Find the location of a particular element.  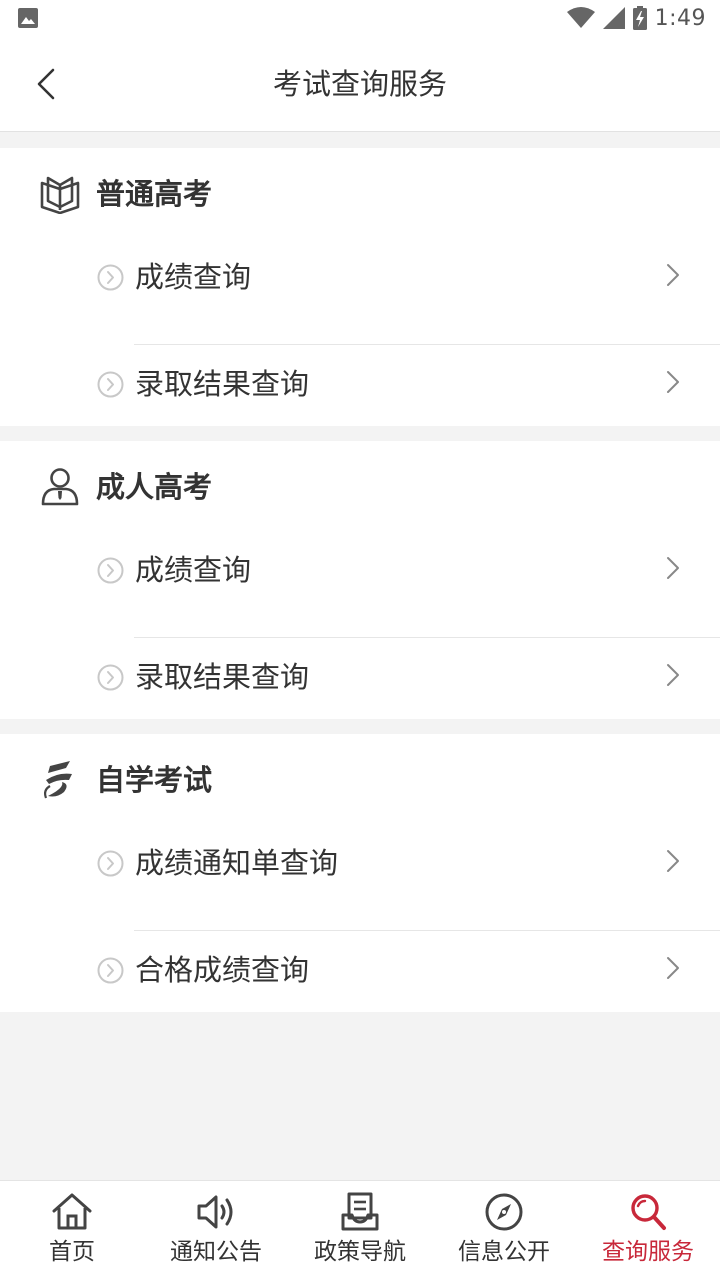

list-item: 成绩通知单查询 is located at coordinates (360, 877).